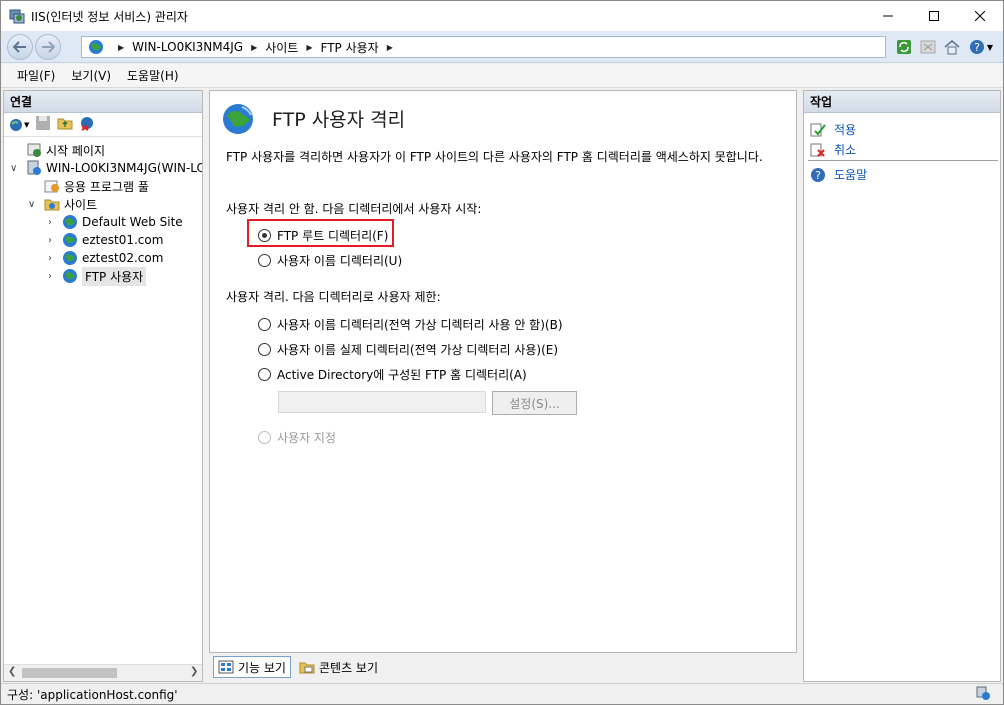 This screenshot has height=705, width=1004. I want to click on tree-item-eztest02: eztest02.com, so click(112, 258).